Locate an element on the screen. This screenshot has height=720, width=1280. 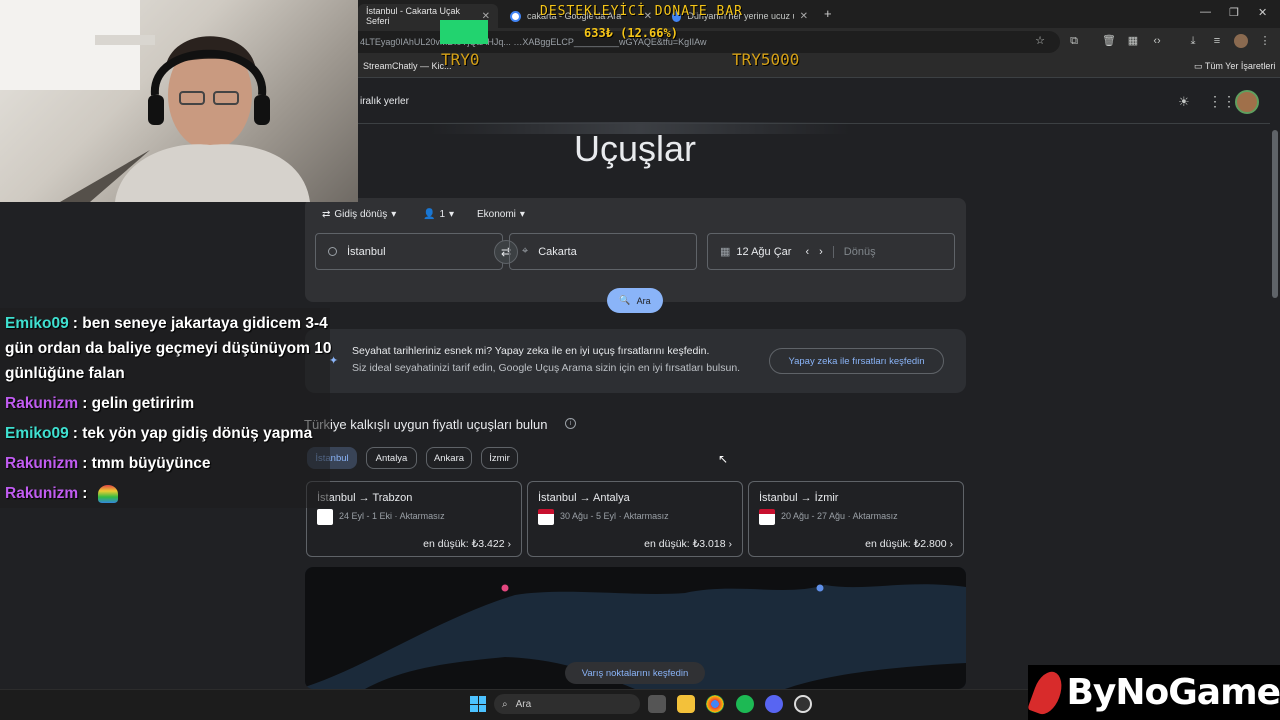
class-select: Ekonomi ▾ is located at coordinates (501, 214).